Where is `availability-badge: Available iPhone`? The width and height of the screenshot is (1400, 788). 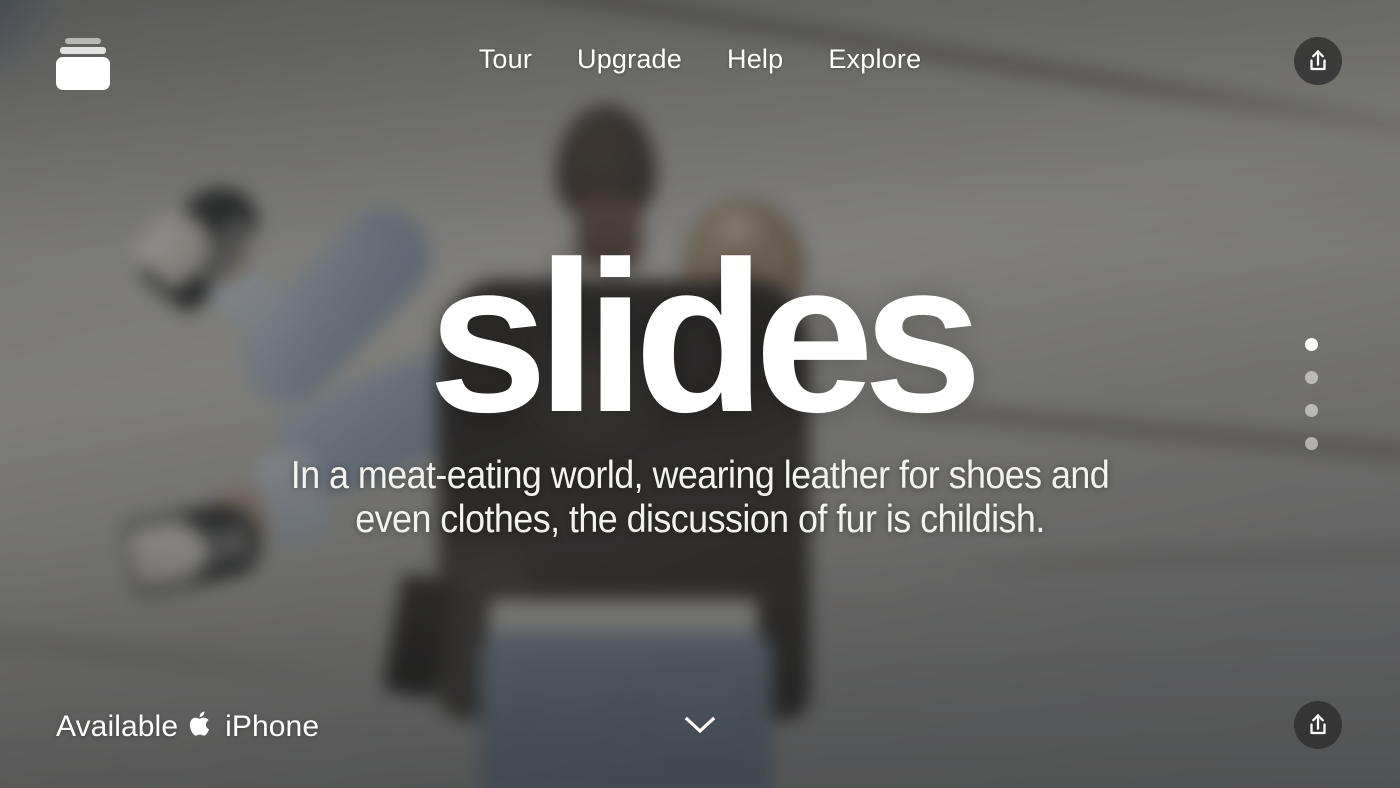 availability-badge: Available iPhone is located at coordinates (187, 726).